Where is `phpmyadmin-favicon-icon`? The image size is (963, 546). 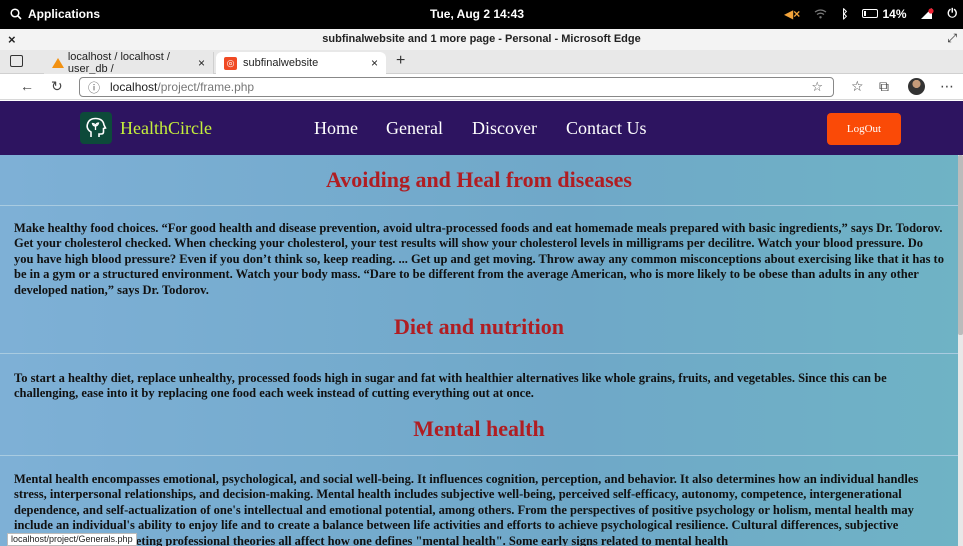
phpmyadmin-favicon-icon is located at coordinates (58, 63).